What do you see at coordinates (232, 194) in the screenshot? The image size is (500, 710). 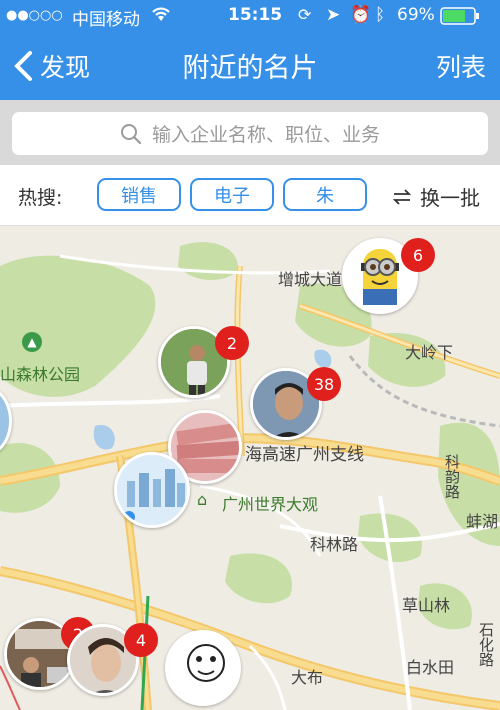 I see `hot-tag-electronics: 电子` at bounding box center [232, 194].